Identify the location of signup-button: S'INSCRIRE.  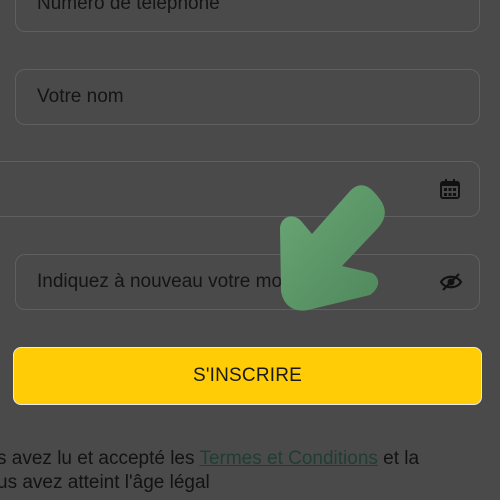
(247, 376).